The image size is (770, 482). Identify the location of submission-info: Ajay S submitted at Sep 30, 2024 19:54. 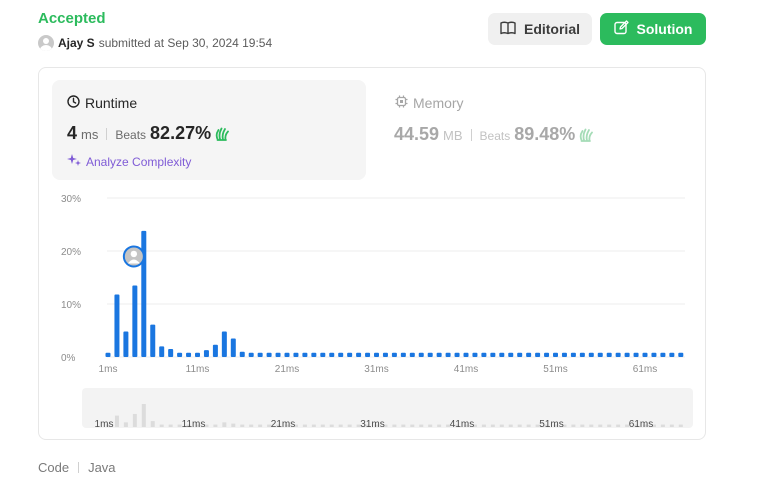
(155, 43).